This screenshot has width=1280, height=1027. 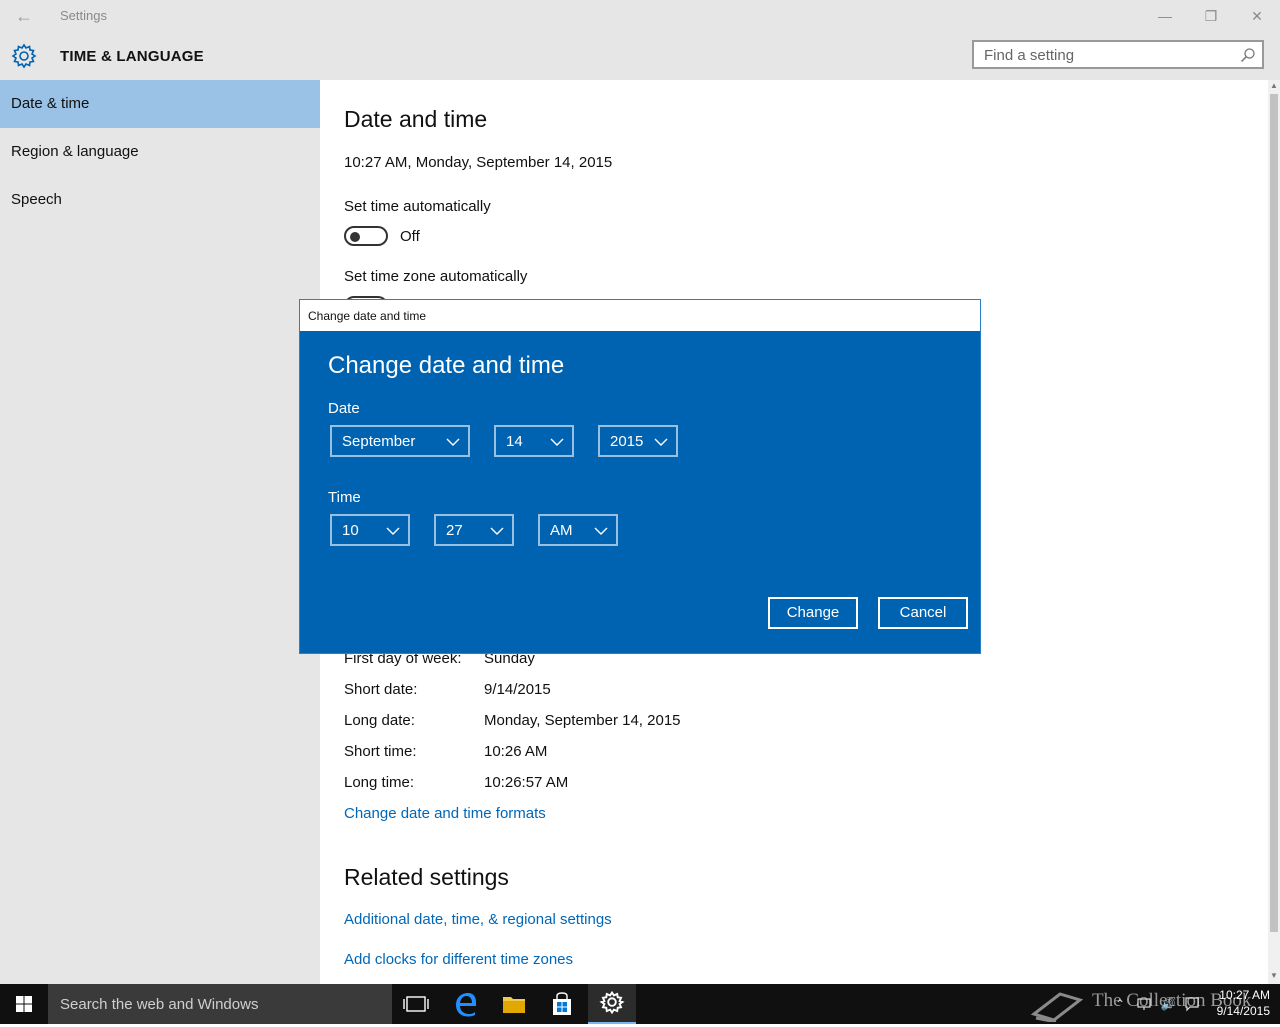 I want to click on year-value: 2015, so click(x=627, y=441).